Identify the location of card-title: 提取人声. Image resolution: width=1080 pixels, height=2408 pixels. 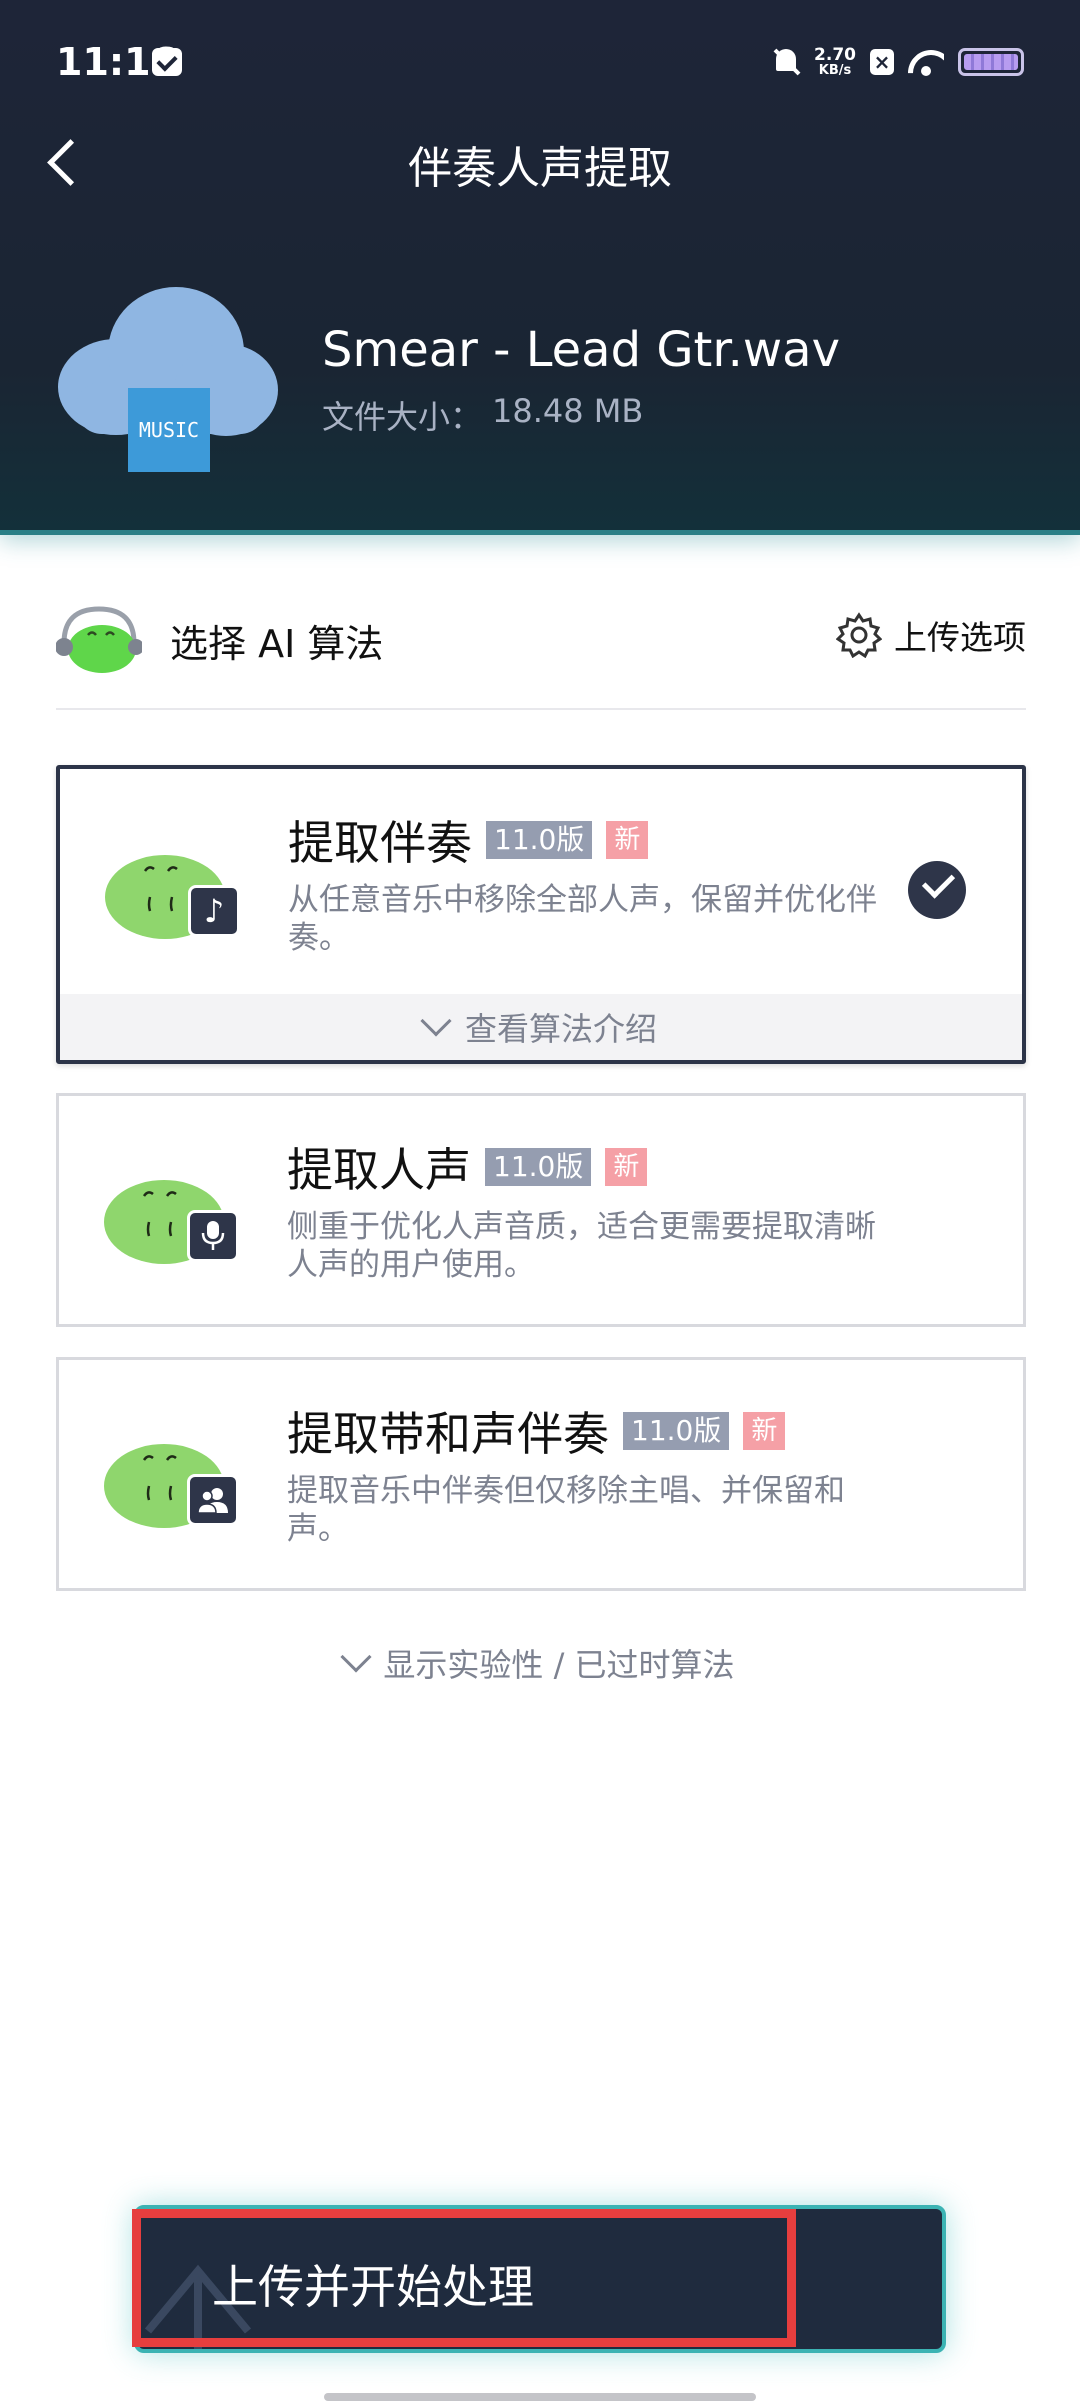
(379, 1170).